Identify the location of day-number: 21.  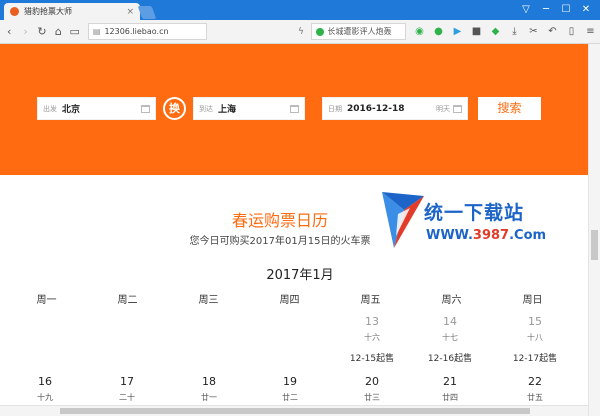
(450, 381).